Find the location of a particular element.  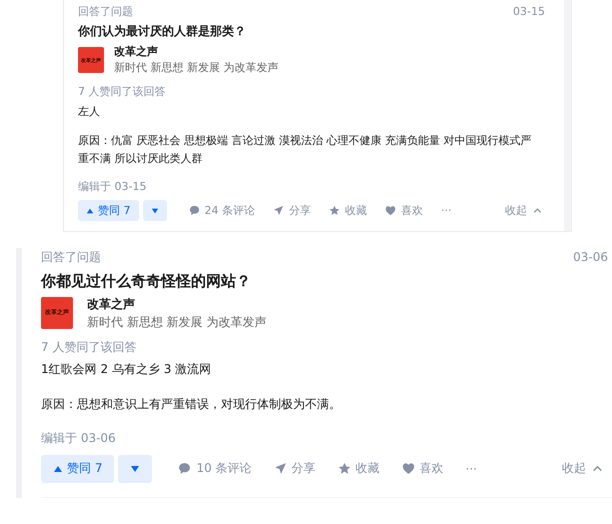

edited-time: 编辑于 03-15 is located at coordinates (113, 186).